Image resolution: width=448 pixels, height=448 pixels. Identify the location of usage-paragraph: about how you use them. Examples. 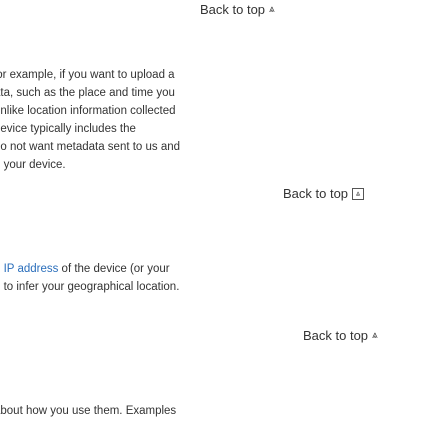
(224, 411).